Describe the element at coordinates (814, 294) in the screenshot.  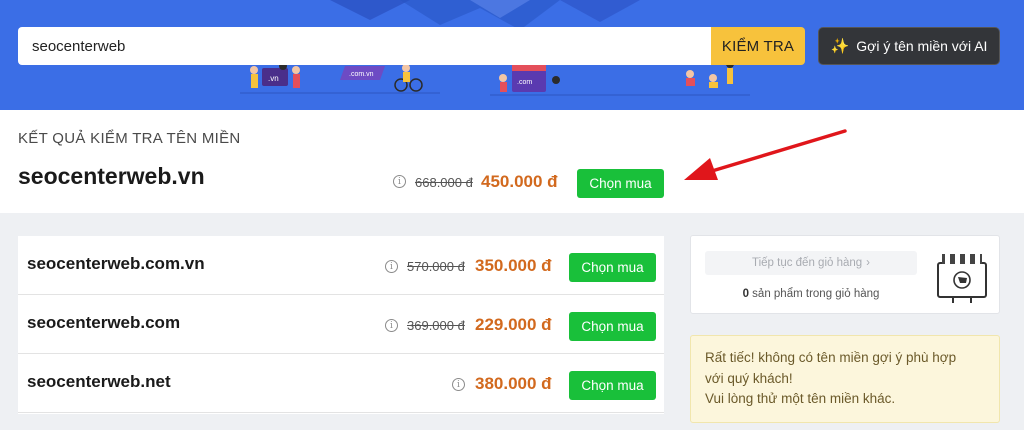
I see `cart-count-suffix: sản phẩm trong giỏ hàng` at that location.